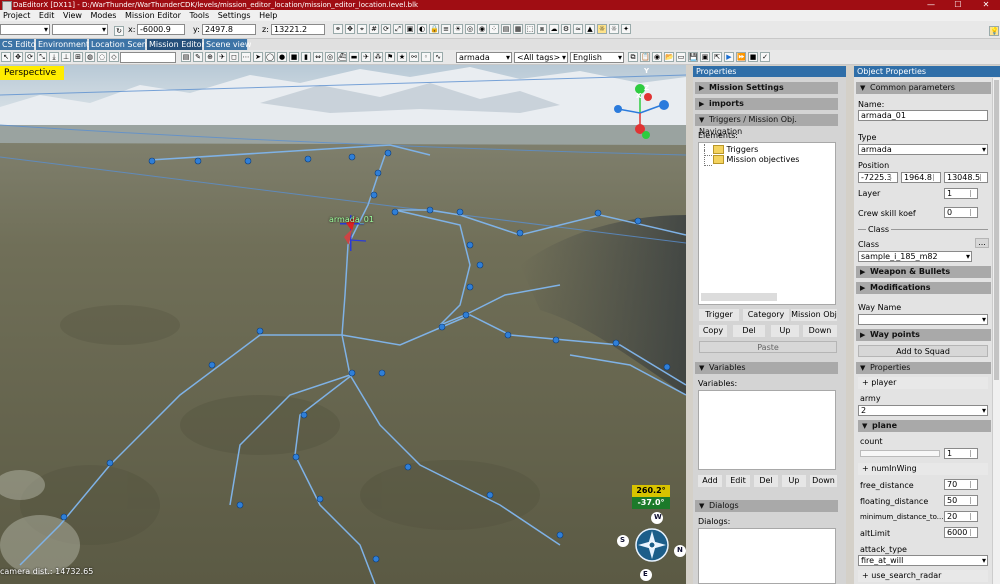 Image resolution: width=1000 pixels, height=584 pixels. Describe the element at coordinates (820, 331) in the screenshot. I see `down-button: Down` at that location.